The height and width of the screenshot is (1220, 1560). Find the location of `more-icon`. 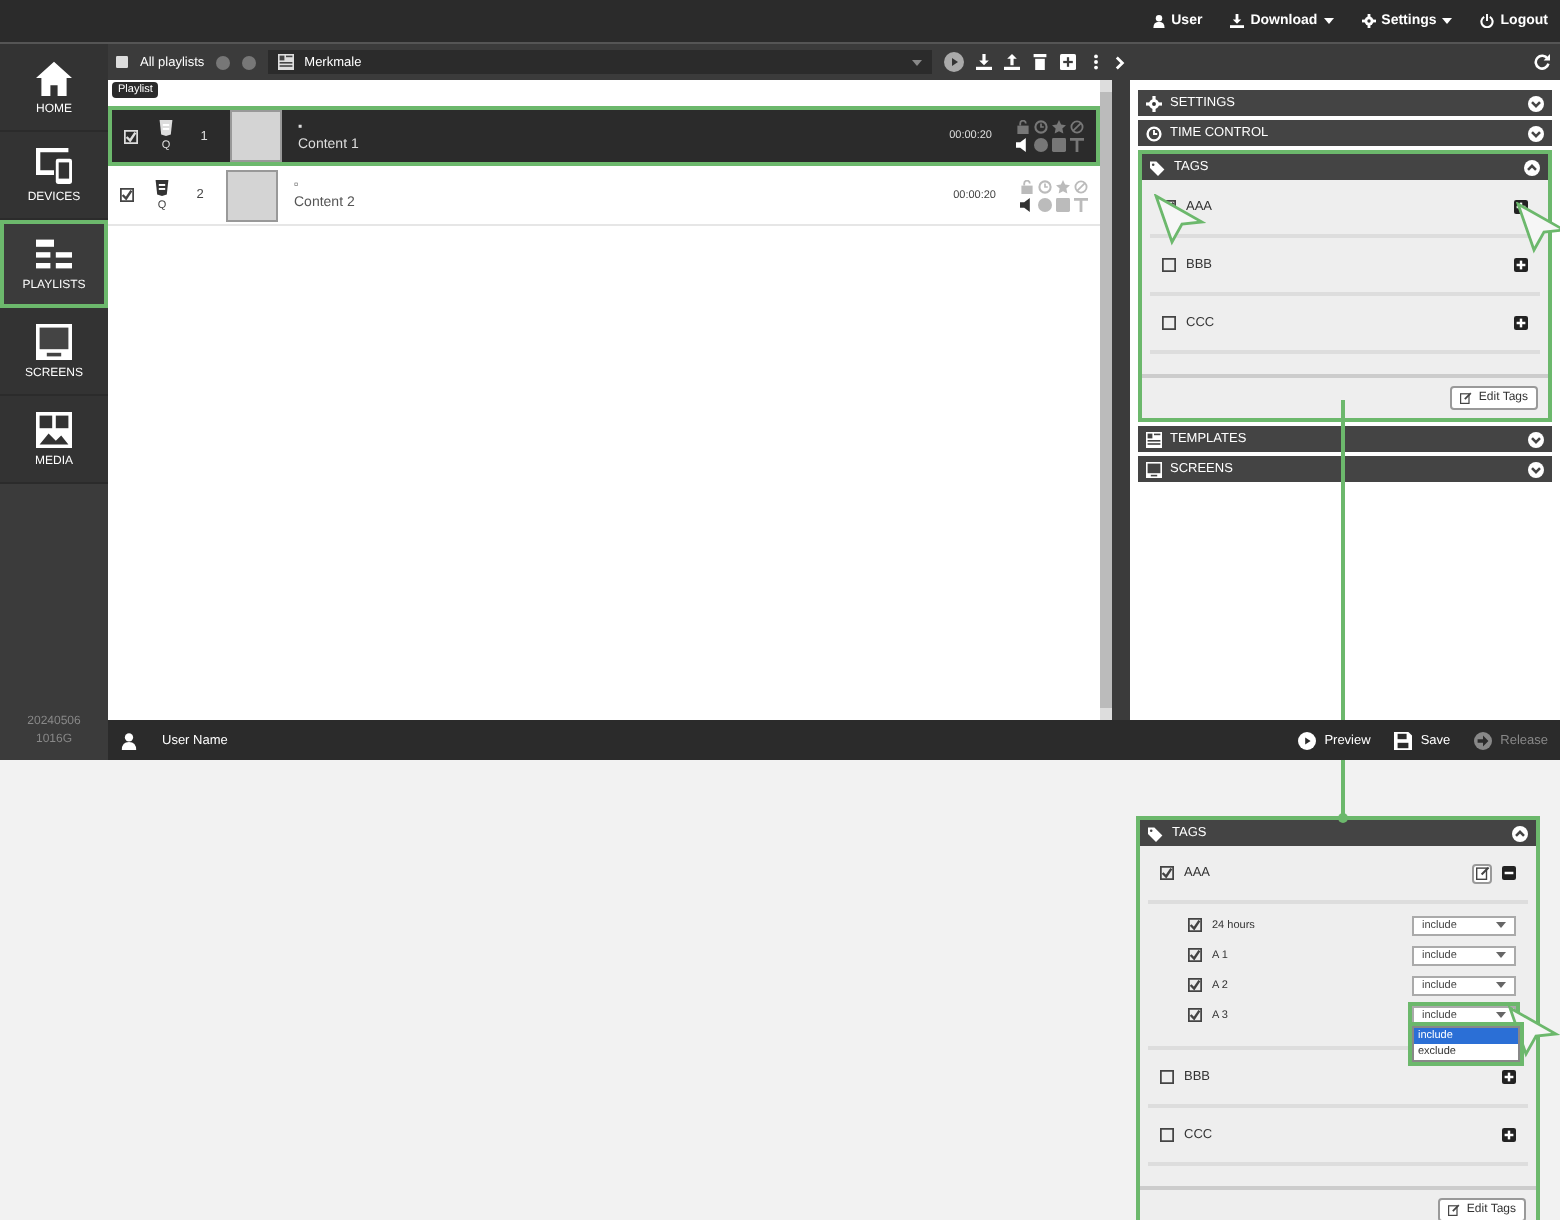

more-icon is located at coordinates (1096, 62).